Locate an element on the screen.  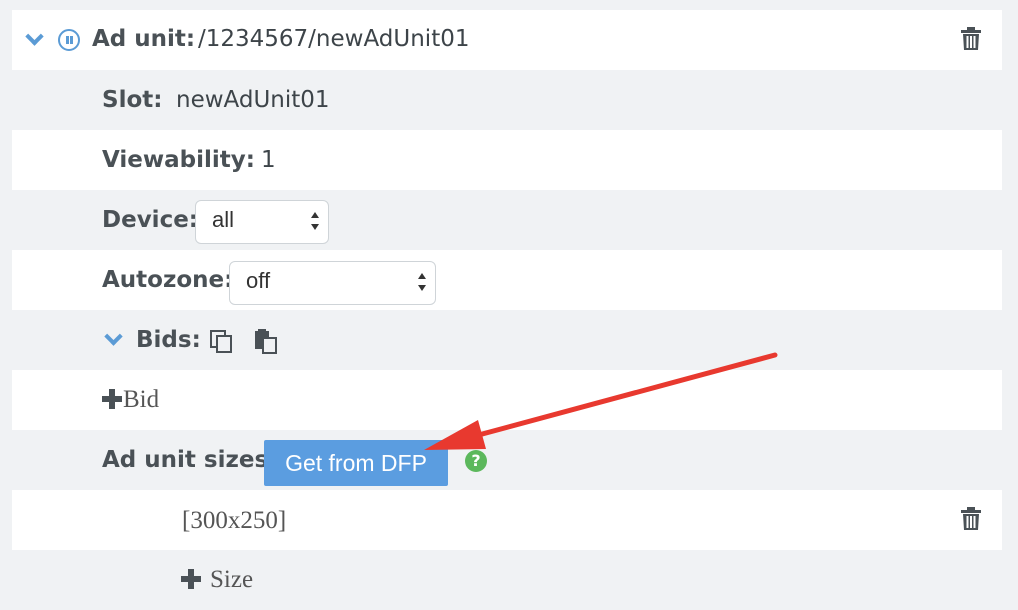
add-bid-row: Bid is located at coordinates (507, 400).